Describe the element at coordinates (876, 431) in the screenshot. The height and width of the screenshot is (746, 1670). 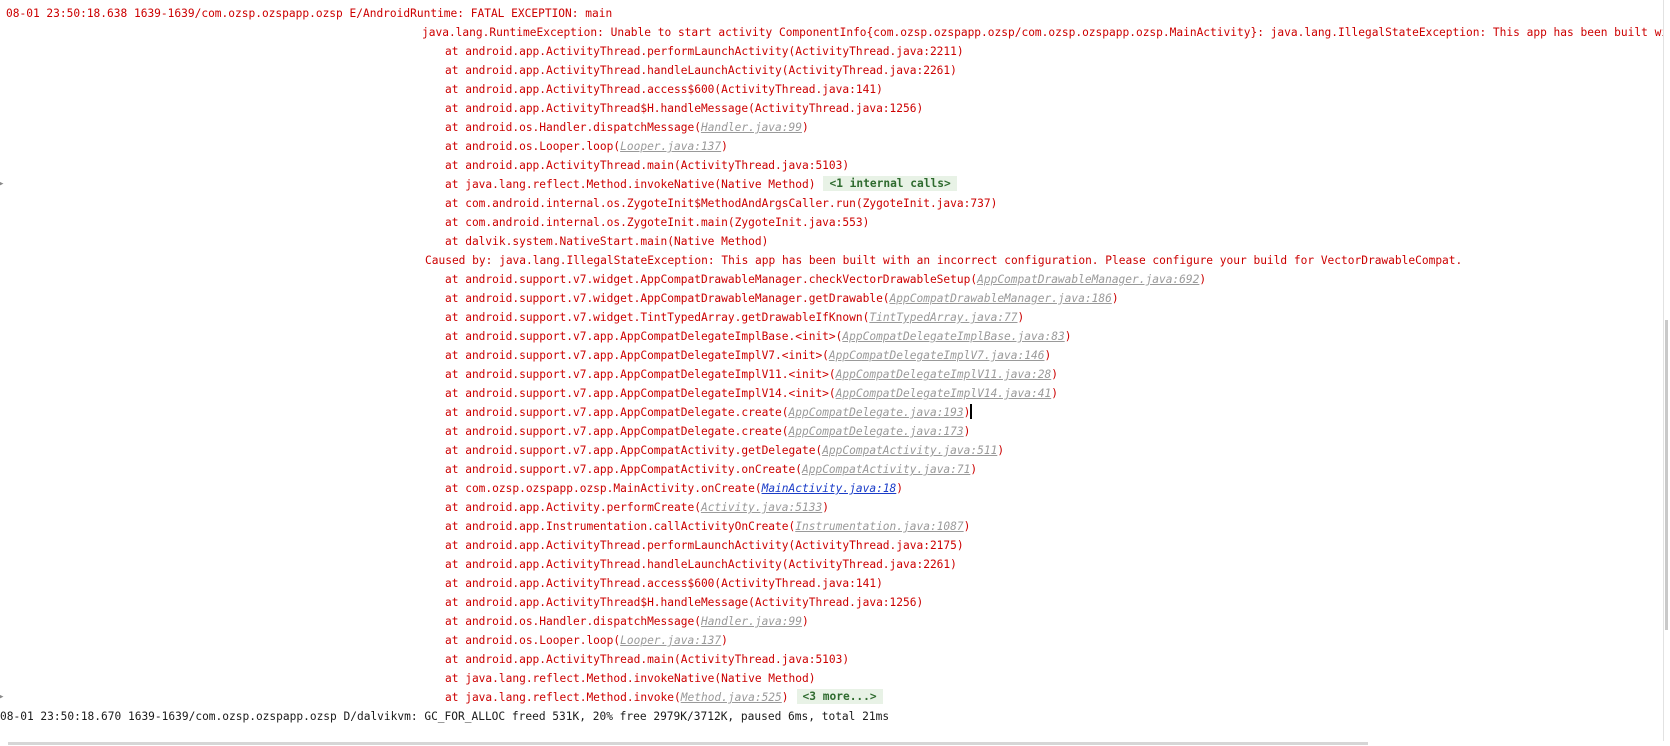
I see `source-link: AppCompatDelegate.java:173` at that location.